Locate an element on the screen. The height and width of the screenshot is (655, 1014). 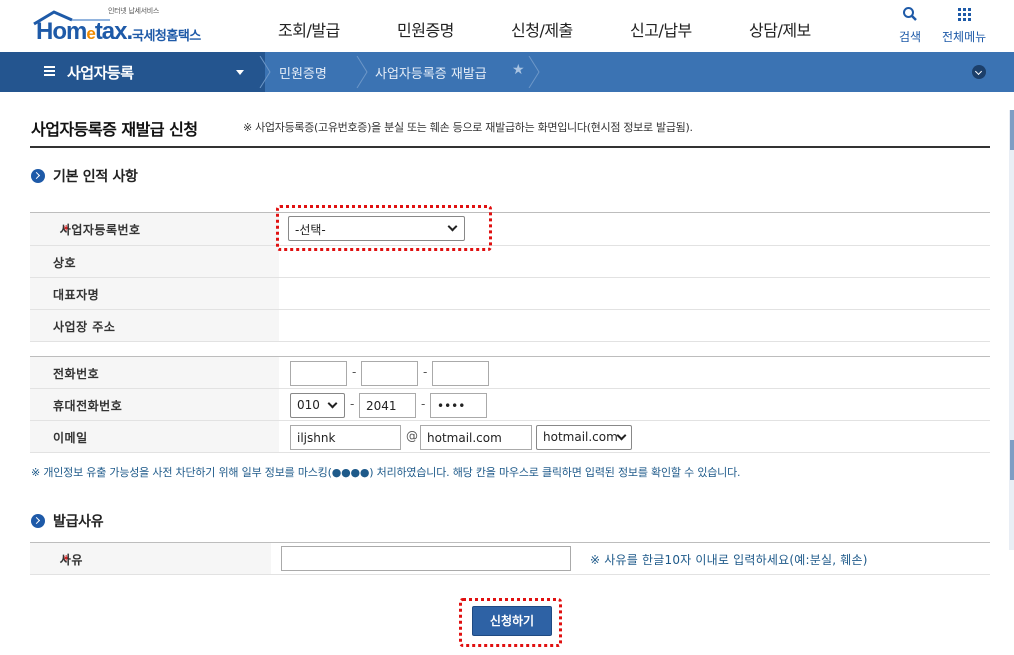
row-representative: 대표자명 is located at coordinates (510, 294).